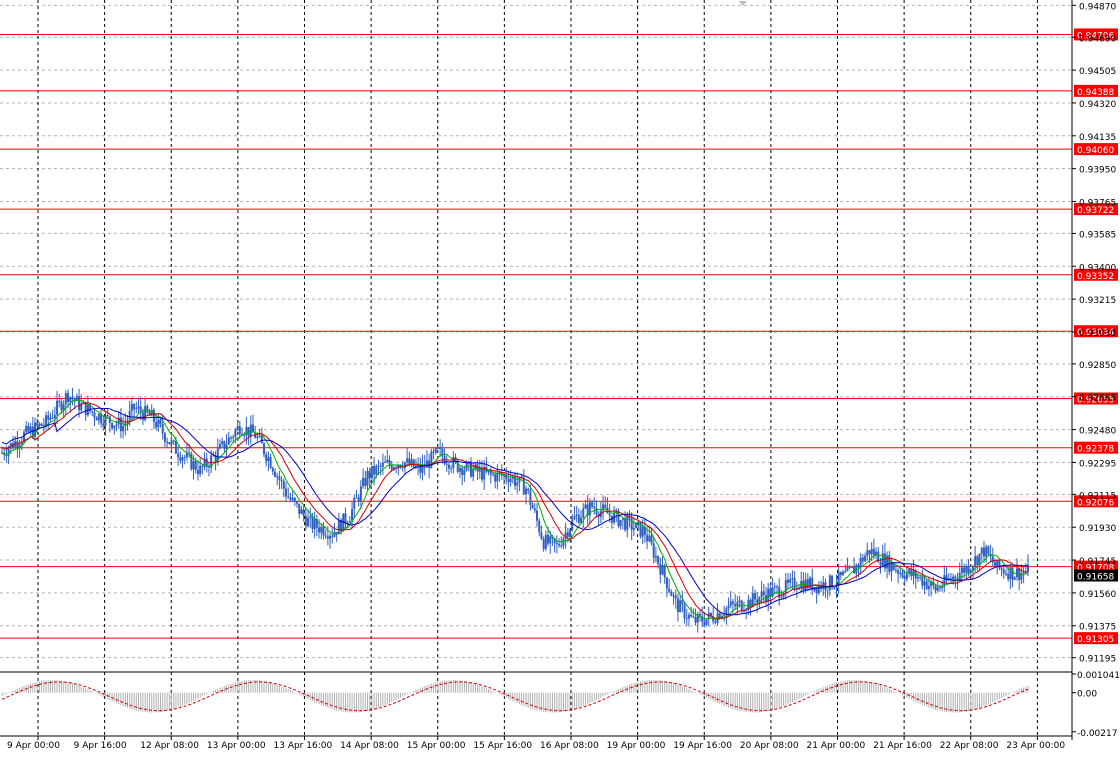 This screenshot has width=1120, height=762. I want to click on y-tick-label: 0.91745, so click(1097, 562).